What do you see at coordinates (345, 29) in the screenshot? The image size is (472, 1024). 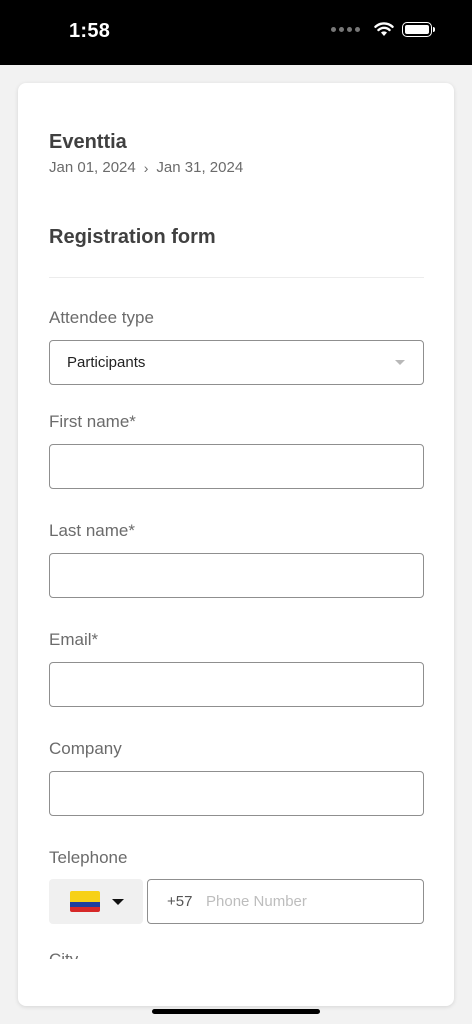 I see `signal-icon` at bounding box center [345, 29].